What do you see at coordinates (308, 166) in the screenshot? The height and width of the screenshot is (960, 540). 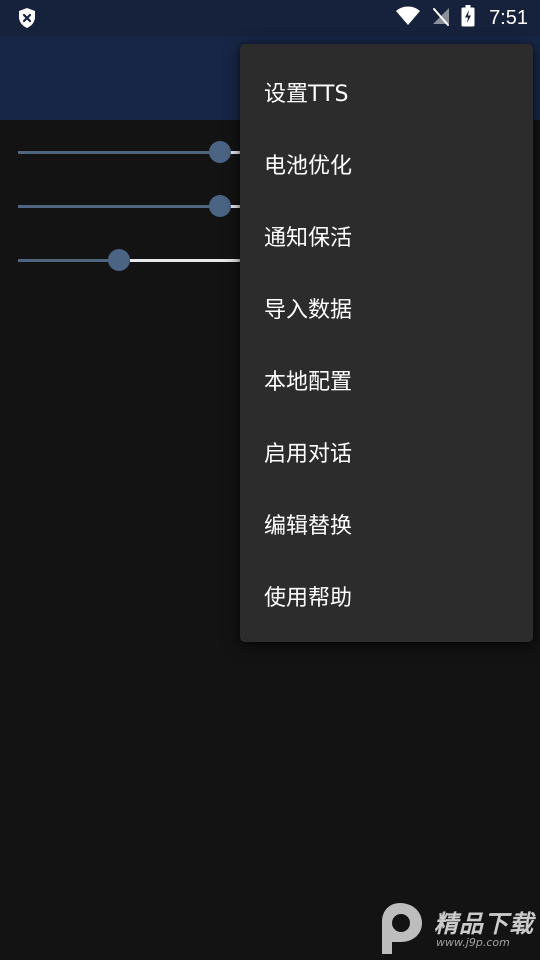 I see `menu-item-label: 电池优化` at bounding box center [308, 166].